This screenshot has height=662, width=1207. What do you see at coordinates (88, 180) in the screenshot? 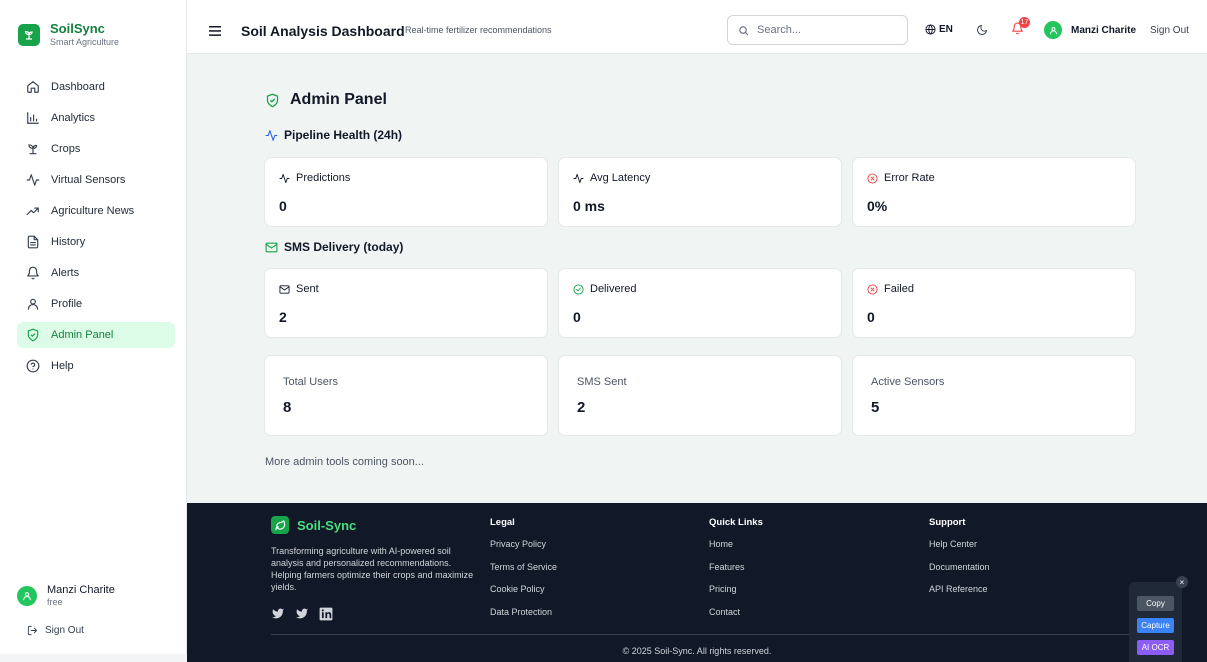
I see `sidebar-item-label: Virtual Sensors` at bounding box center [88, 180].